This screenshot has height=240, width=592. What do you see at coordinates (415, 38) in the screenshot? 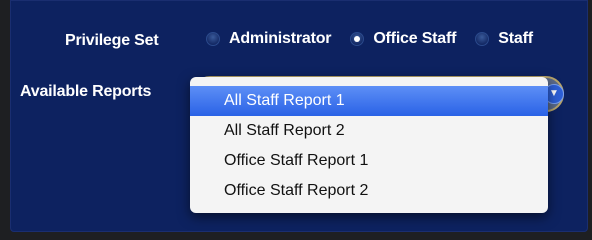
I see `radio-label-office-staff: Office Staff` at bounding box center [415, 38].